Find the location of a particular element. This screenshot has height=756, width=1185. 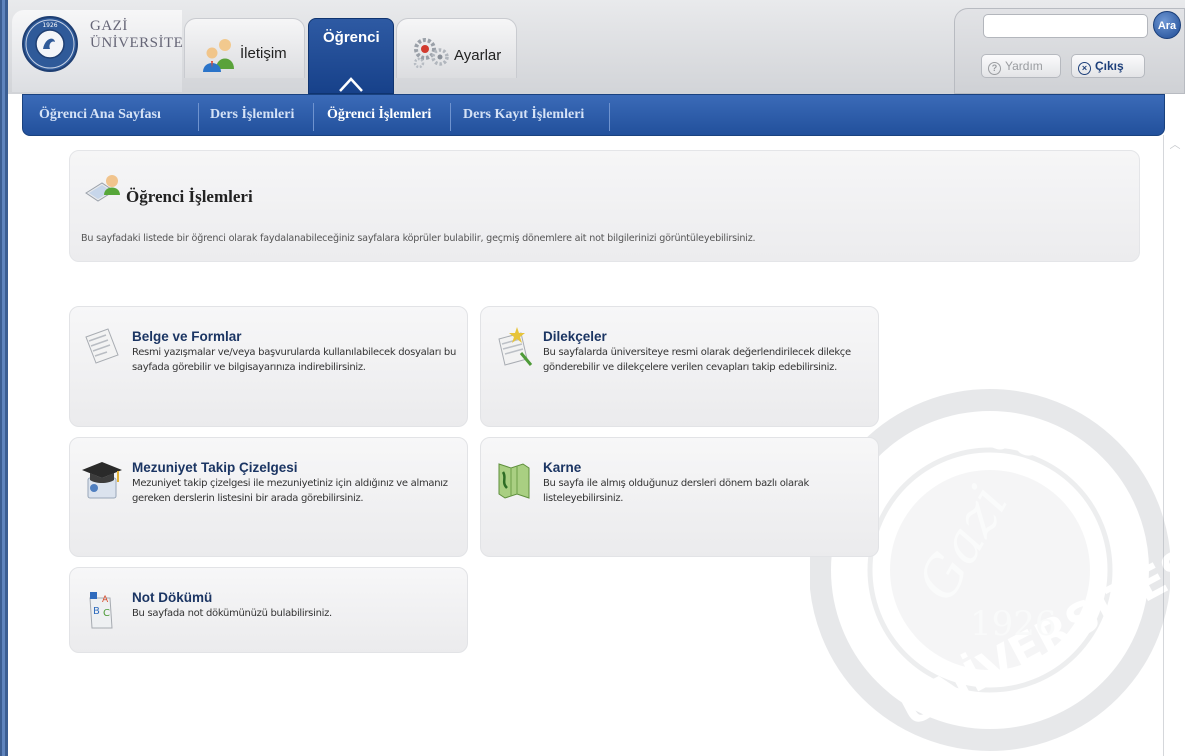

exit-button: × Çıkış is located at coordinates (1108, 66).